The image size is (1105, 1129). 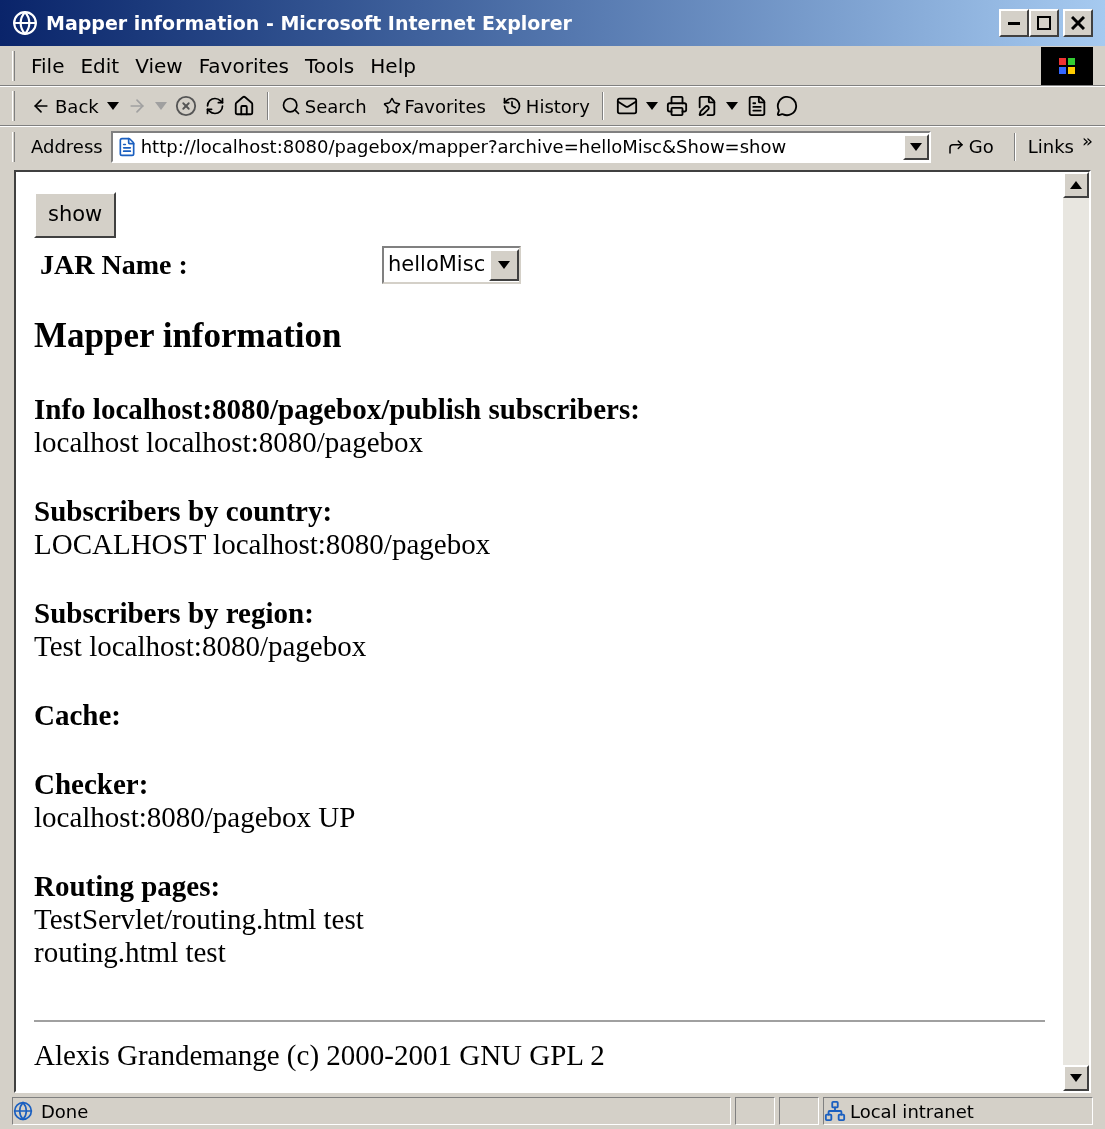 I want to click on footer-text: Alexis Grandemange (c) 2000-2001 GNU GPL 2, so click(x=320, y=1055).